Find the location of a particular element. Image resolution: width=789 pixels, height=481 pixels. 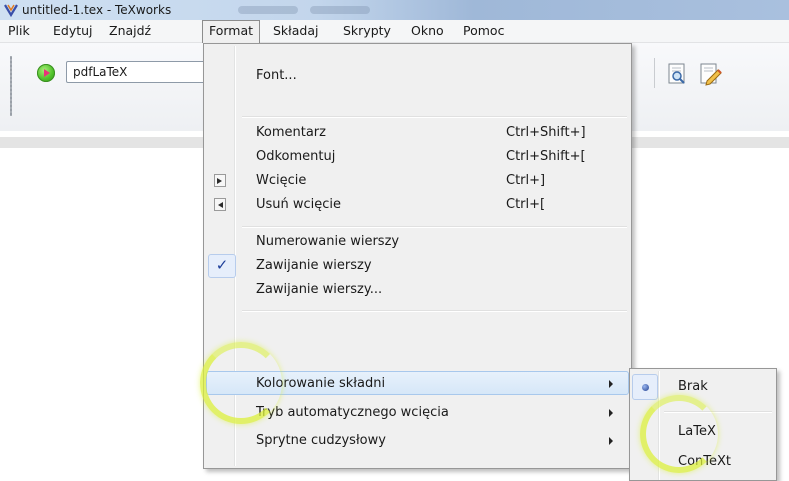

menu-item-label: Sprytne cudzysłowy is located at coordinates (321, 440).